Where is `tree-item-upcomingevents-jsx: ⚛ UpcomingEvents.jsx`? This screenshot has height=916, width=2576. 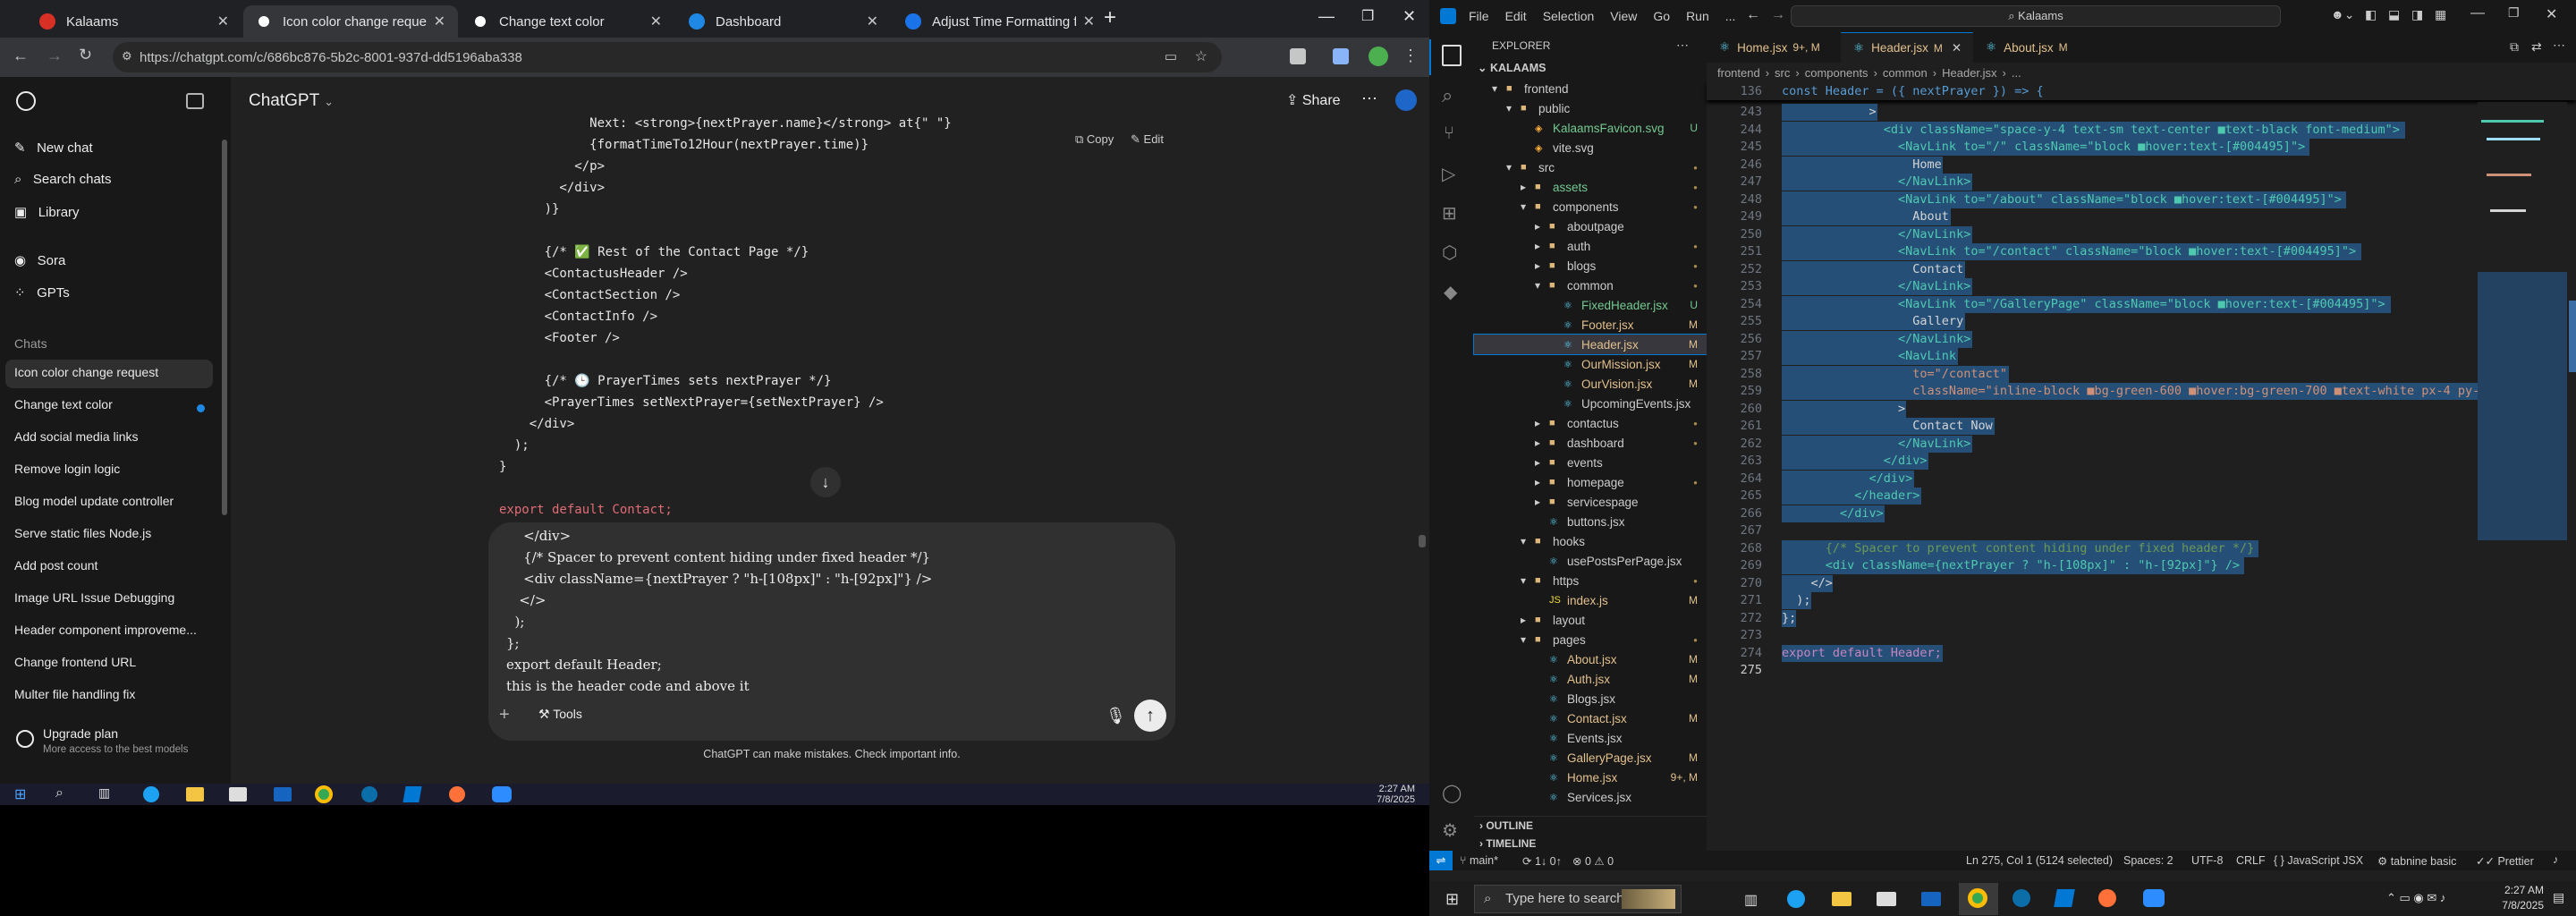
tree-item-upcomingevents-jsx: ⚛ UpcomingEvents.jsx is located at coordinates (1590, 403).